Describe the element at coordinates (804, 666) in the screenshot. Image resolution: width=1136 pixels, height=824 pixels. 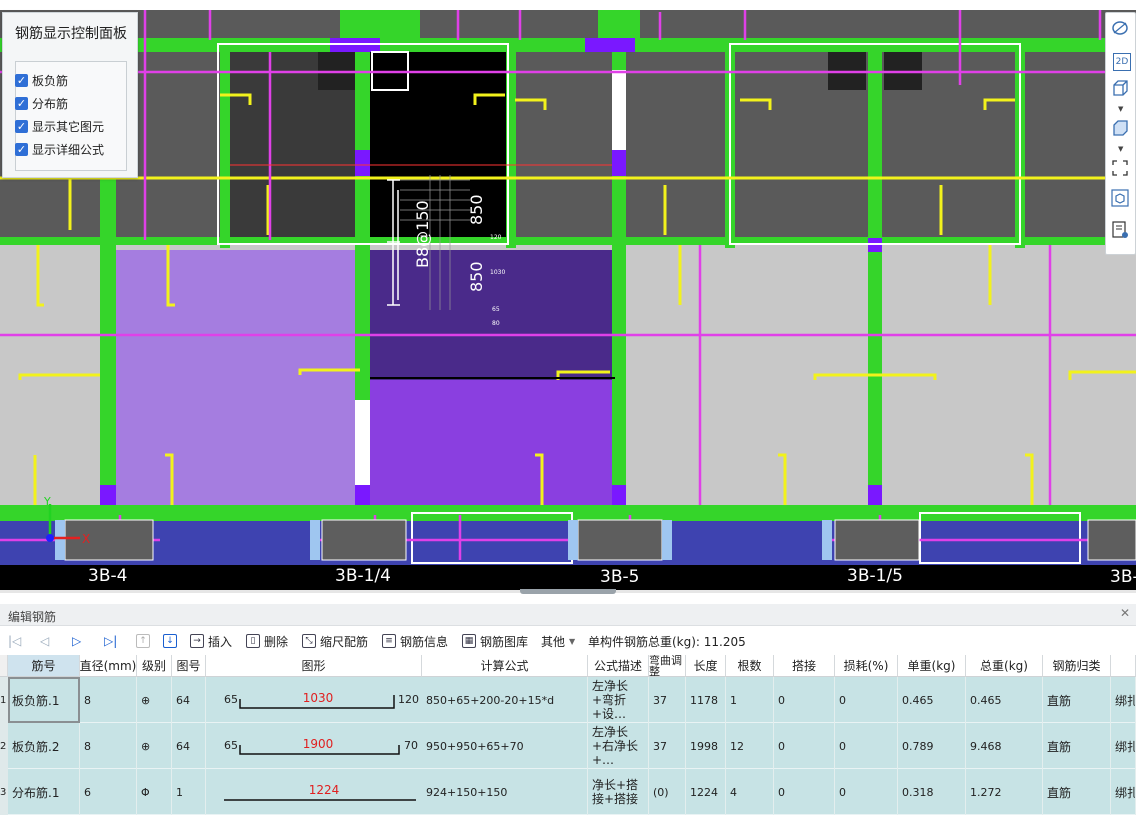
I see `col-header: 搭接` at that location.